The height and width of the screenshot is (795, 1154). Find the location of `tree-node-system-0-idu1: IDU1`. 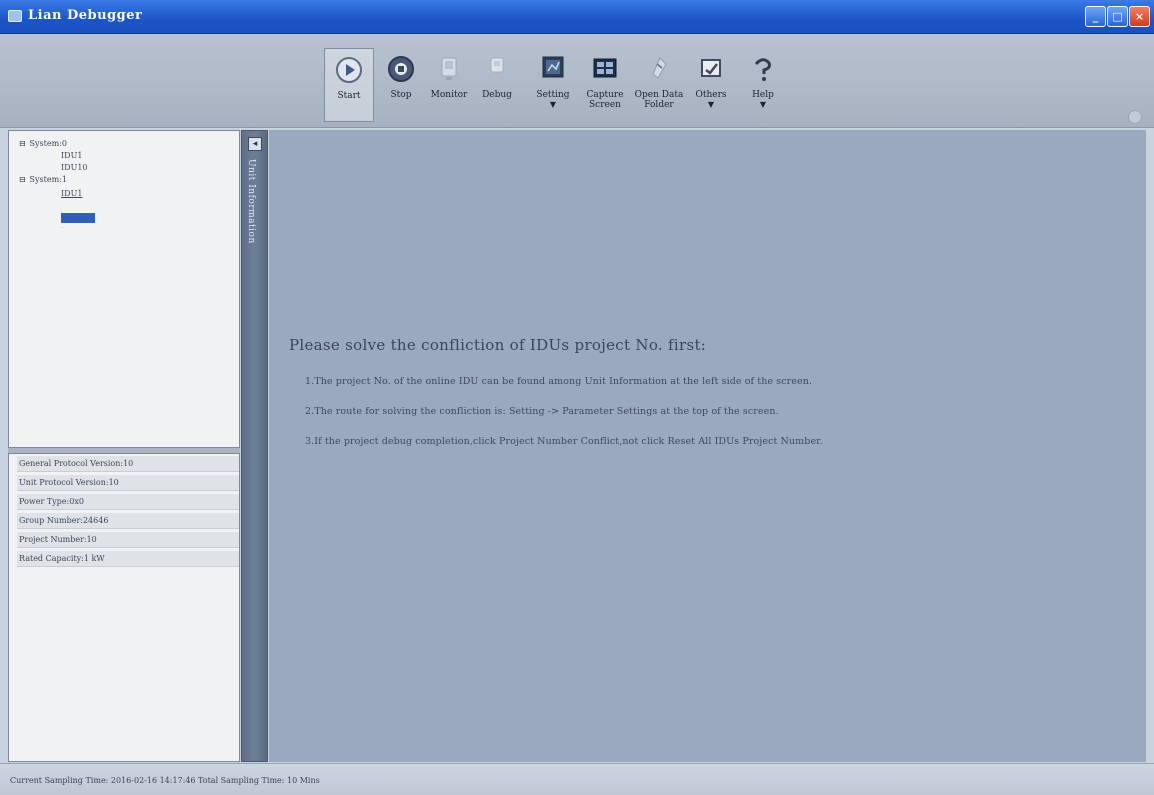

tree-node-system-0-idu1: IDU1 is located at coordinates (71, 155).